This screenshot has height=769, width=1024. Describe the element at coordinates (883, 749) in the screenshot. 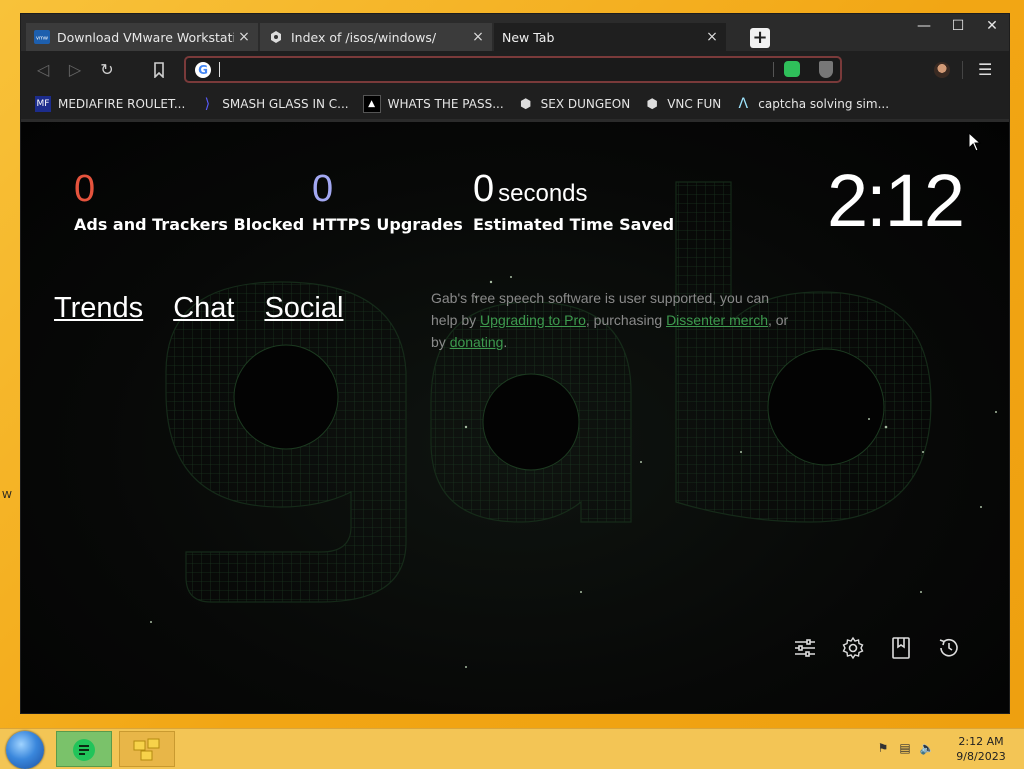

I see `action-center-flag-icon: ⚑` at that location.